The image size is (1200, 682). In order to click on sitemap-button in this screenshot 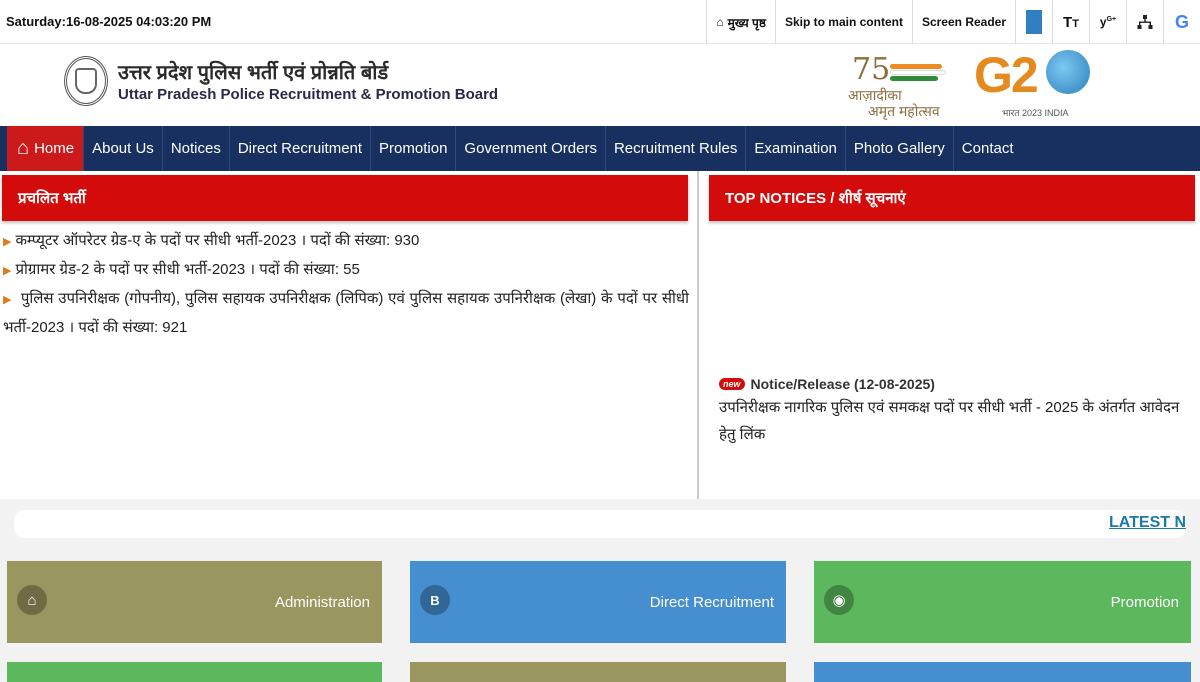, I will do `click(1144, 22)`.